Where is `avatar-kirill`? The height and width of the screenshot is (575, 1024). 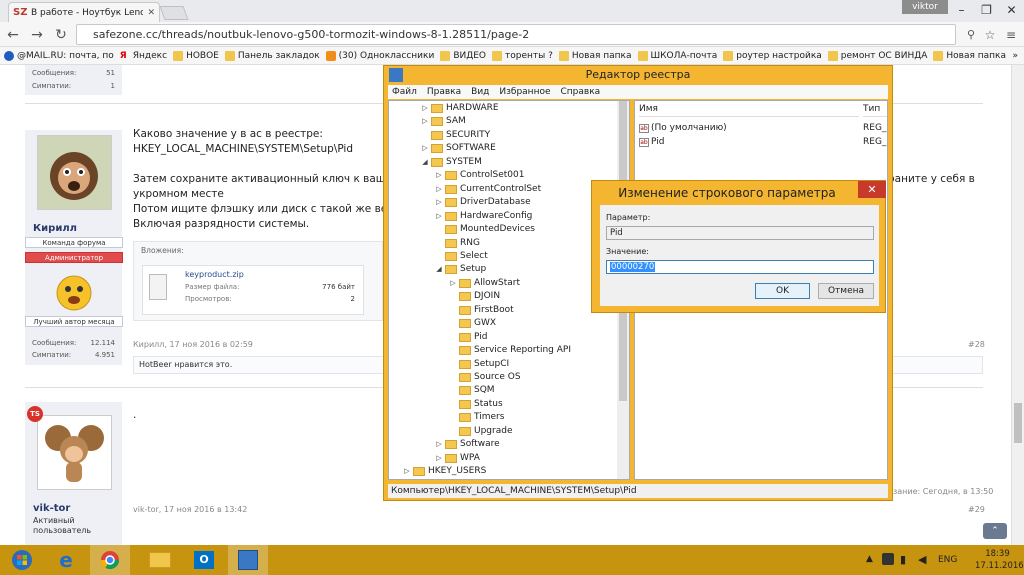 avatar-kirill is located at coordinates (74, 172).